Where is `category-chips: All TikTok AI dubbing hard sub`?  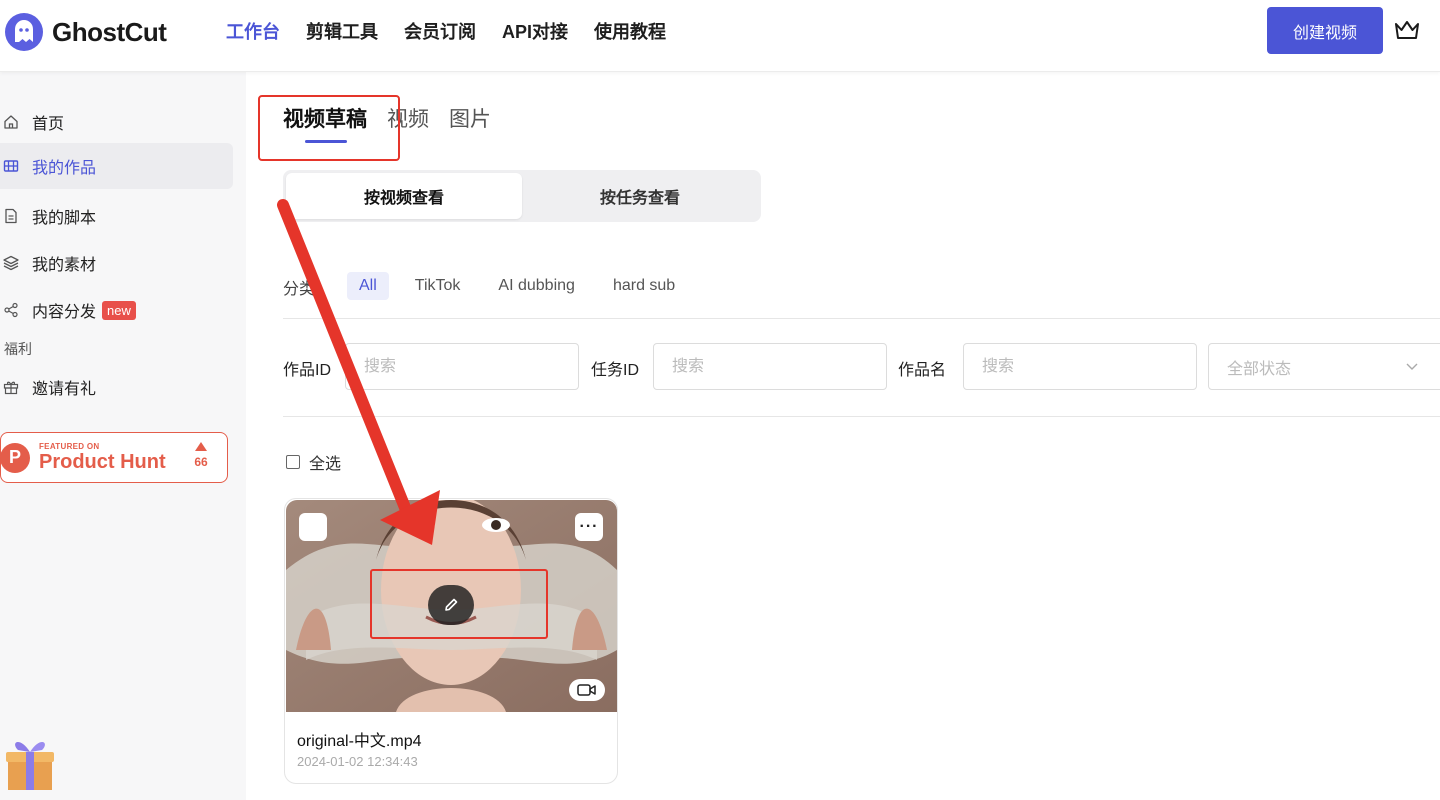 category-chips: All TikTok AI dubbing hard sub is located at coordinates (517, 286).